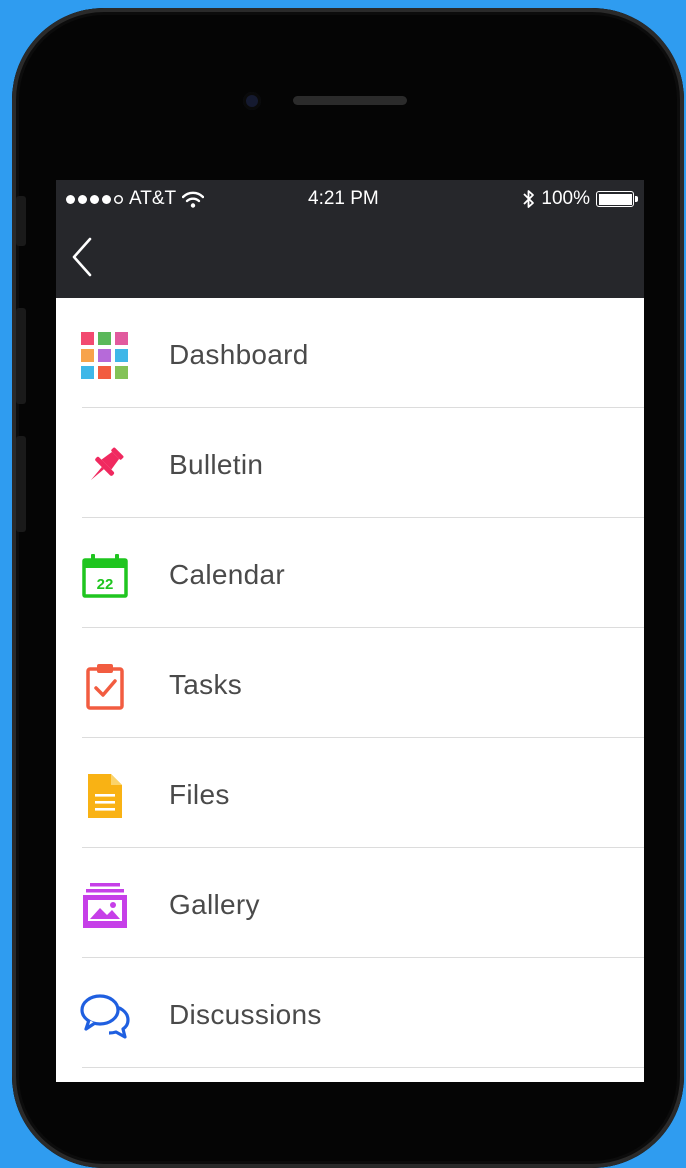 This screenshot has width=686, height=1168. I want to click on mute-switch, so click(21, 221).